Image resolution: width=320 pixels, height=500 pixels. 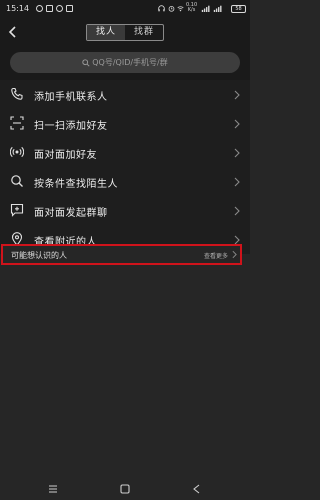 What do you see at coordinates (13, 32) in the screenshot?
I see `back-arrow-icon` at bounding box center [13, 32].